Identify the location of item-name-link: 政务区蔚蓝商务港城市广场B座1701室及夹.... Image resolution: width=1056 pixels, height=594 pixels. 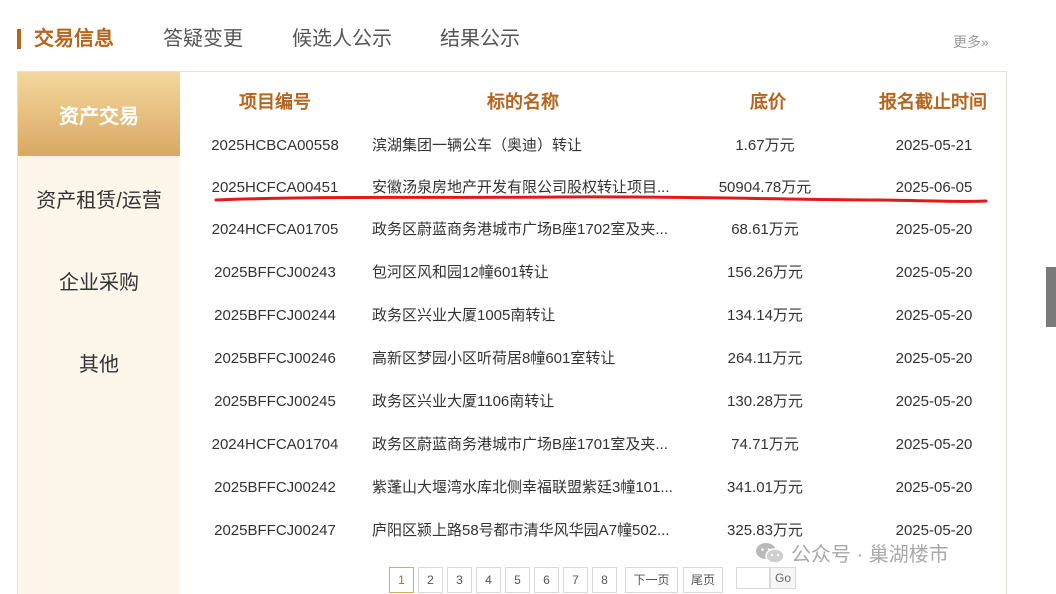
(527, 444).